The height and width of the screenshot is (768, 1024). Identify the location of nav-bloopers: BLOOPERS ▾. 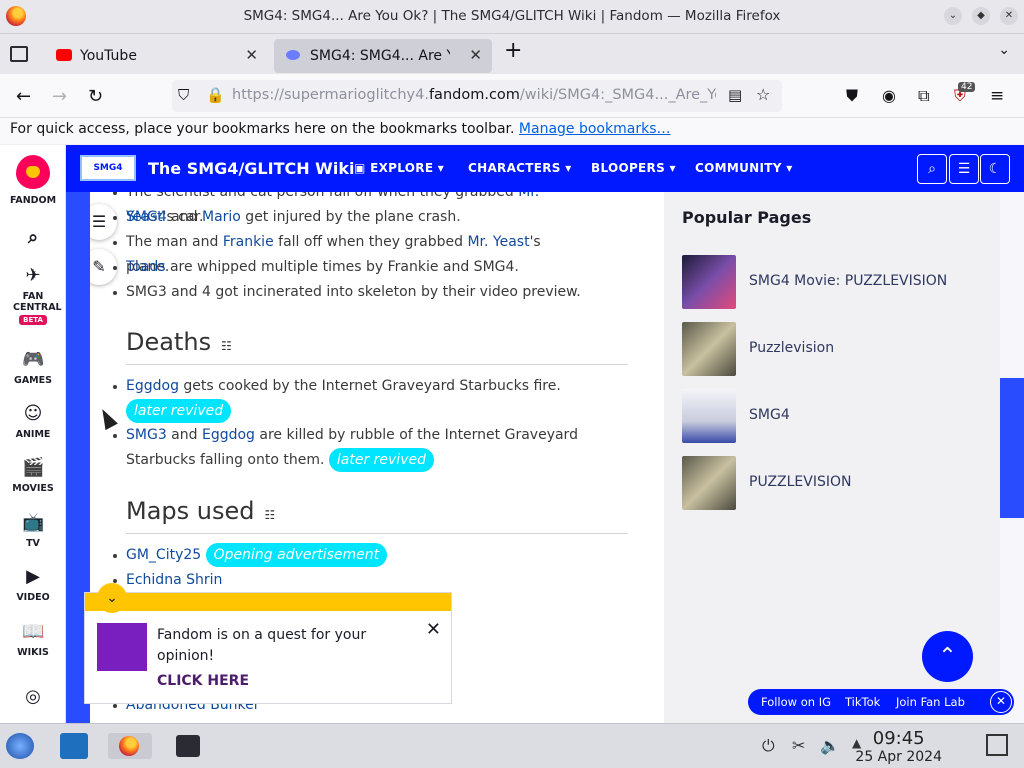
(633, 168).